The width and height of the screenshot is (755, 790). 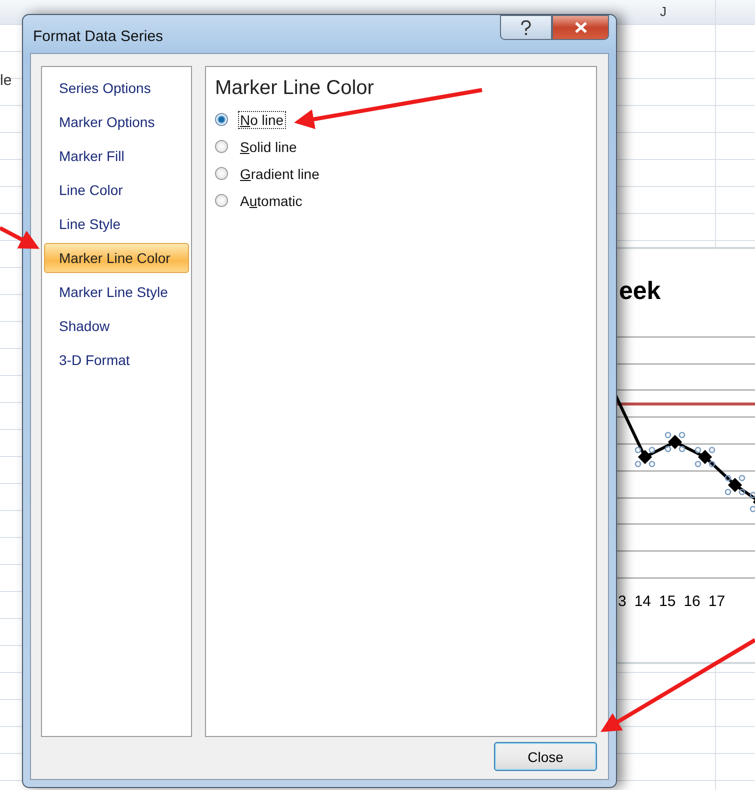 What do you see at coordinates (717, 601) in the screenshot?
I see `axis-label: 17` at bounding box center [717, 601].